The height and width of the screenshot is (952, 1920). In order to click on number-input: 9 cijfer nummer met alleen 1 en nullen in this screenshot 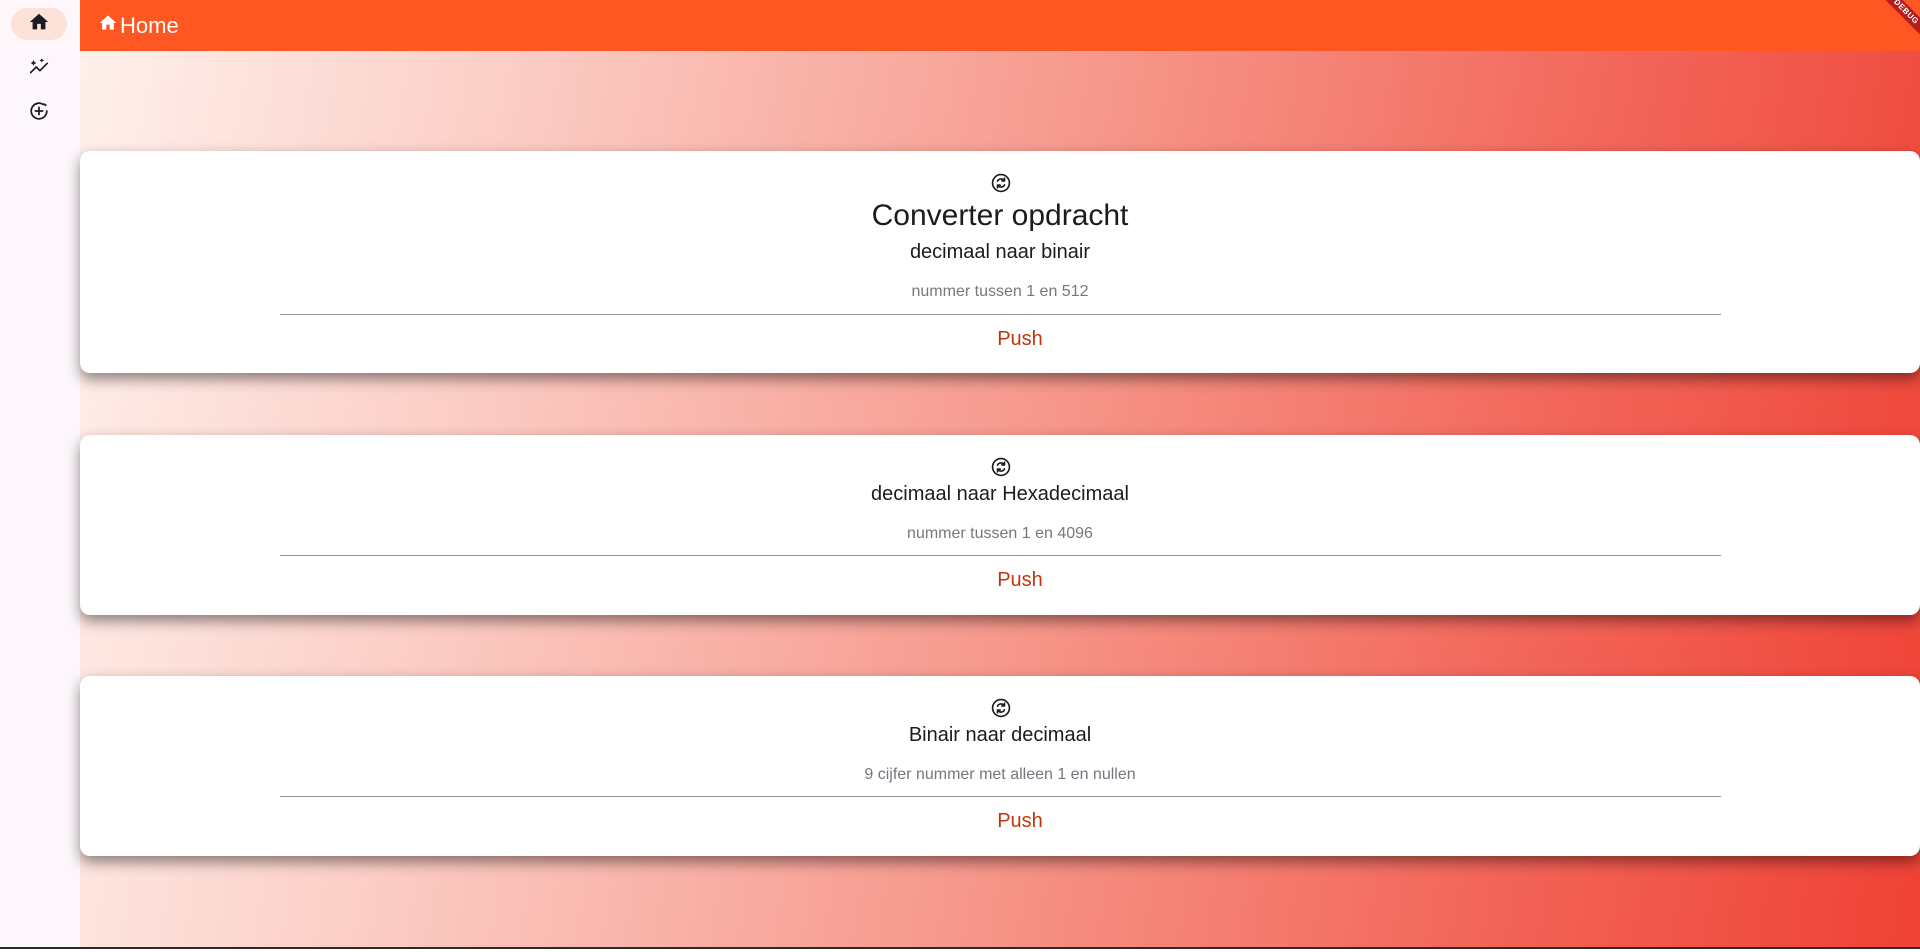, I will do `click(1000, 775)`.